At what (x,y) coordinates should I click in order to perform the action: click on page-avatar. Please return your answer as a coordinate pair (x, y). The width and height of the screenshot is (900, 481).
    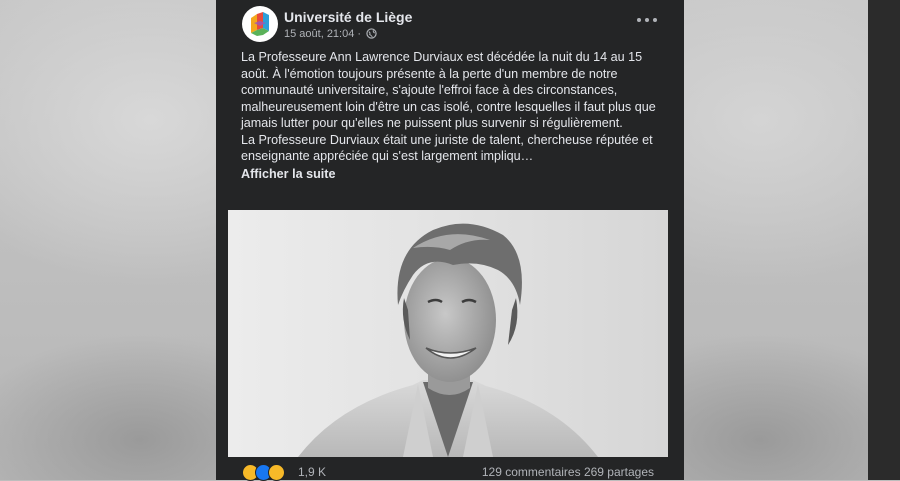
    Looking at the image, I should click on (260, 24).